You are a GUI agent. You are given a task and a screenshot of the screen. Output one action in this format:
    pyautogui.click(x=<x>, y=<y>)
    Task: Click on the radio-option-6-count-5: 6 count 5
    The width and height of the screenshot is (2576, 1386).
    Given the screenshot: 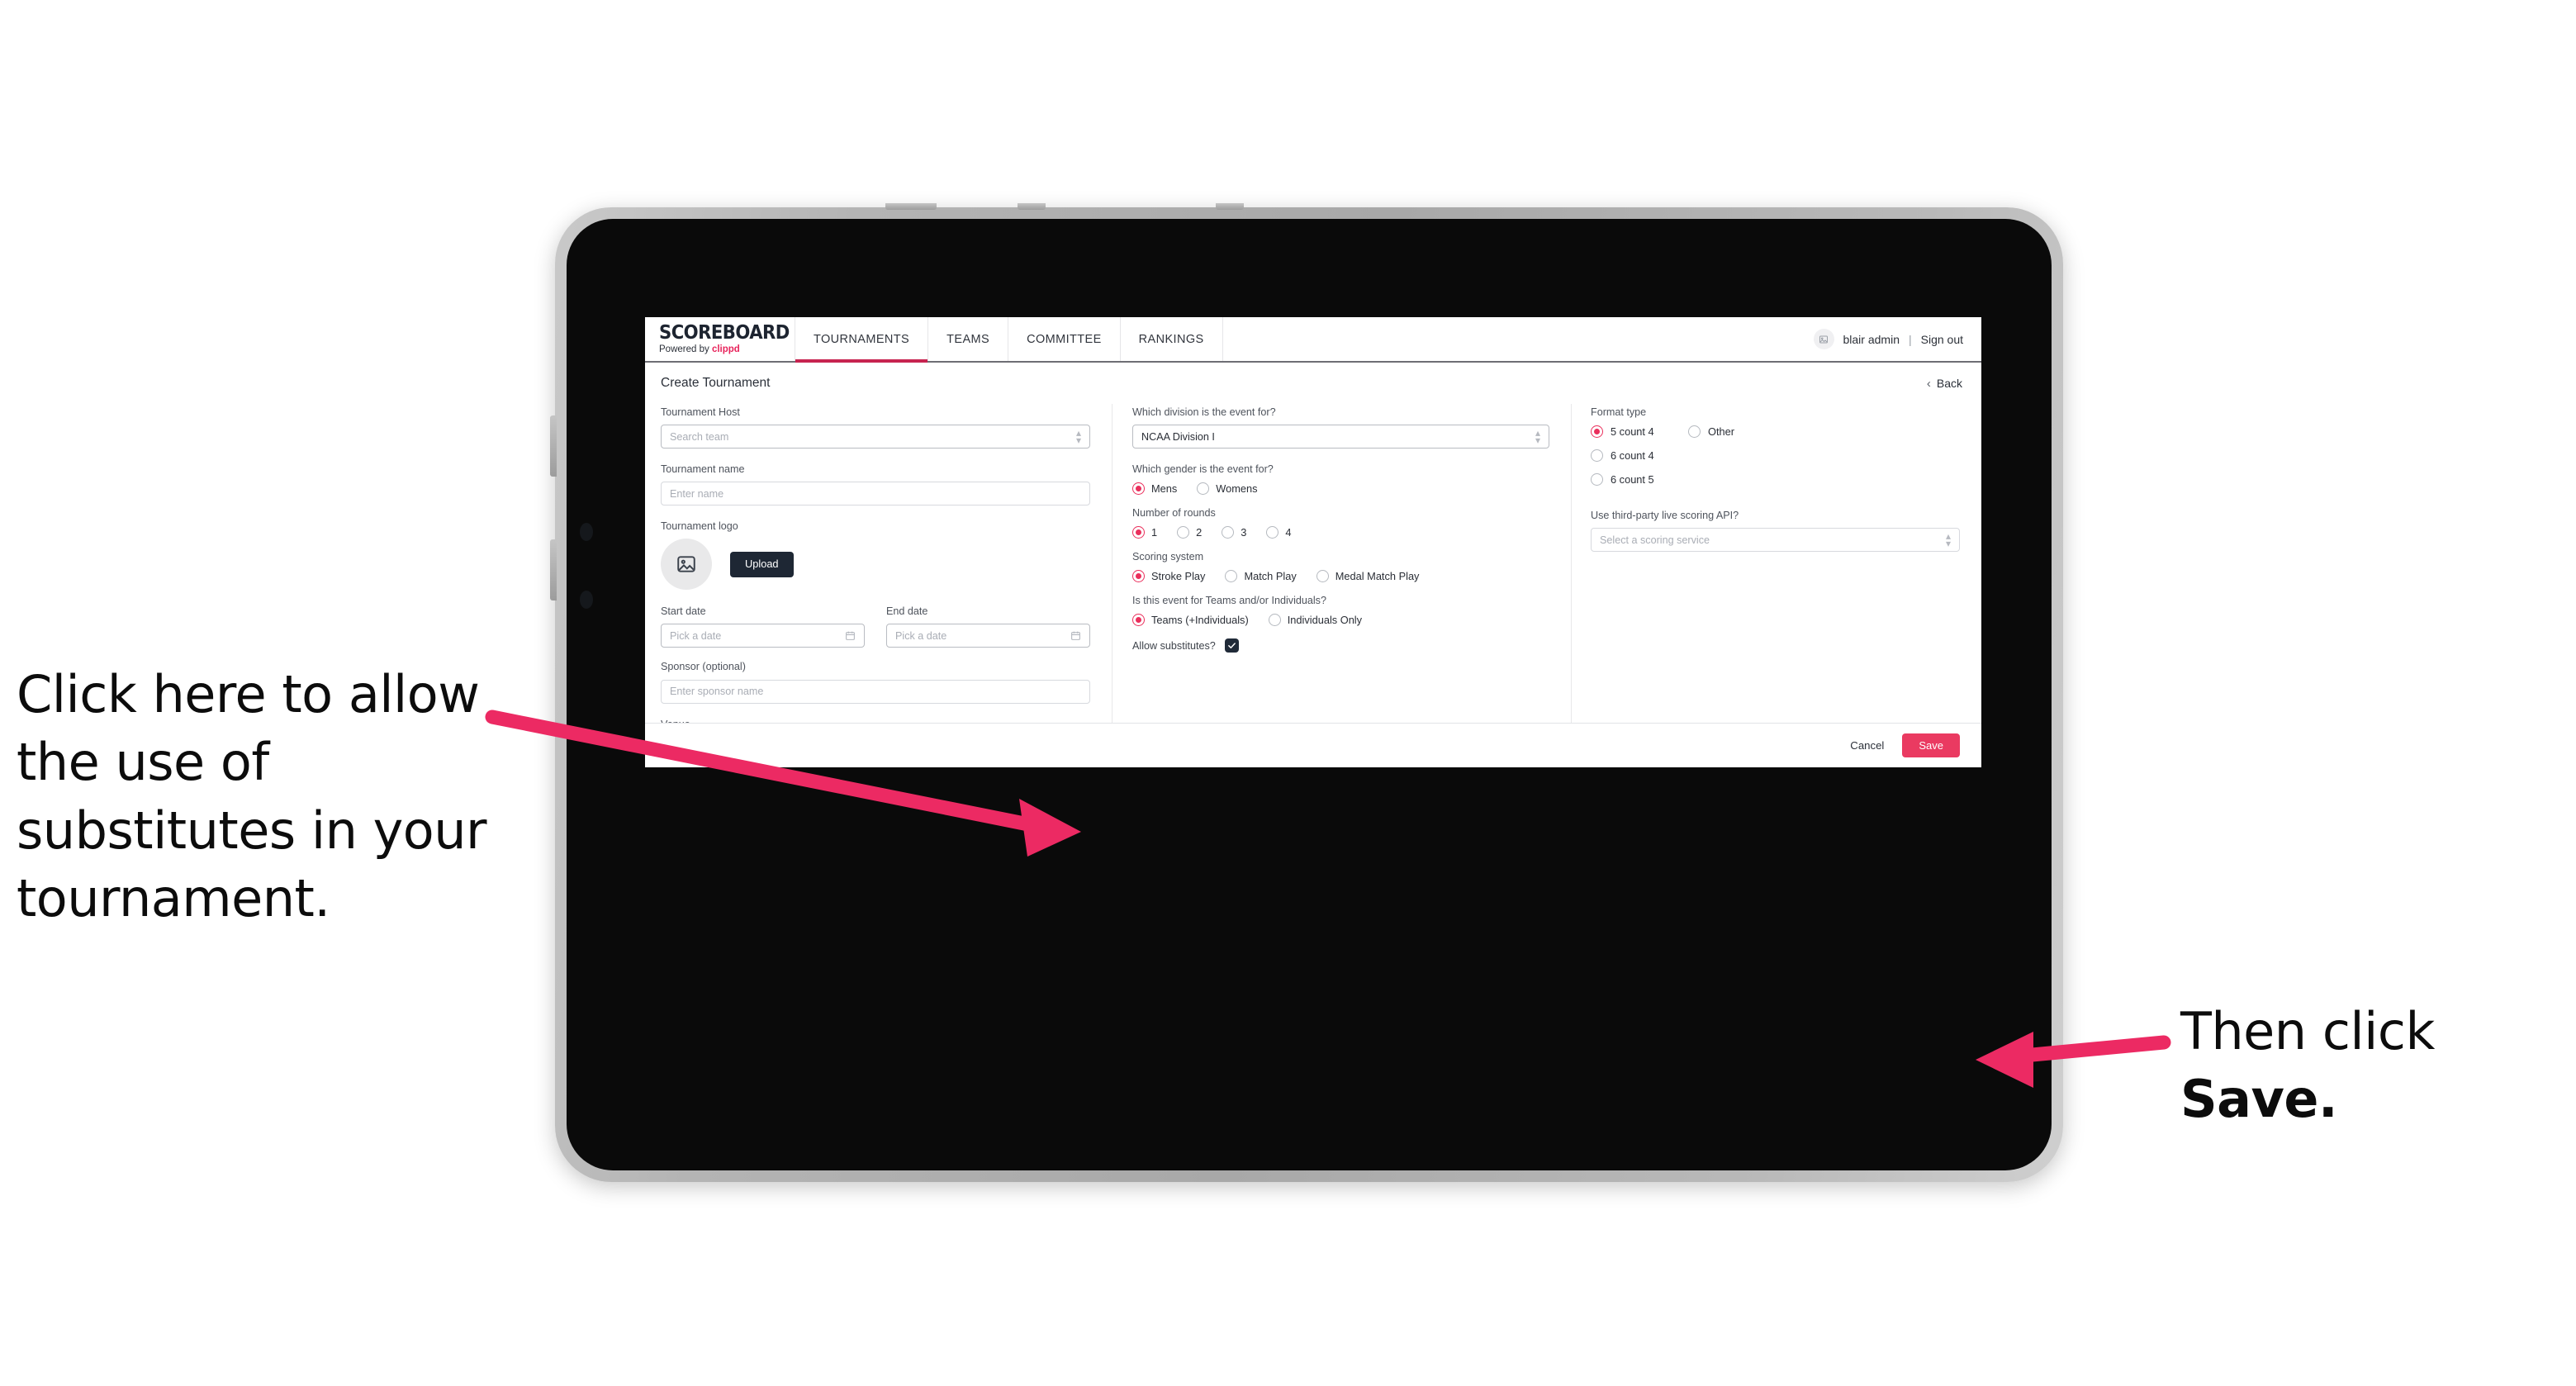 What is the action you would take?
    pyautogui.click(x=1639, y=479)
    